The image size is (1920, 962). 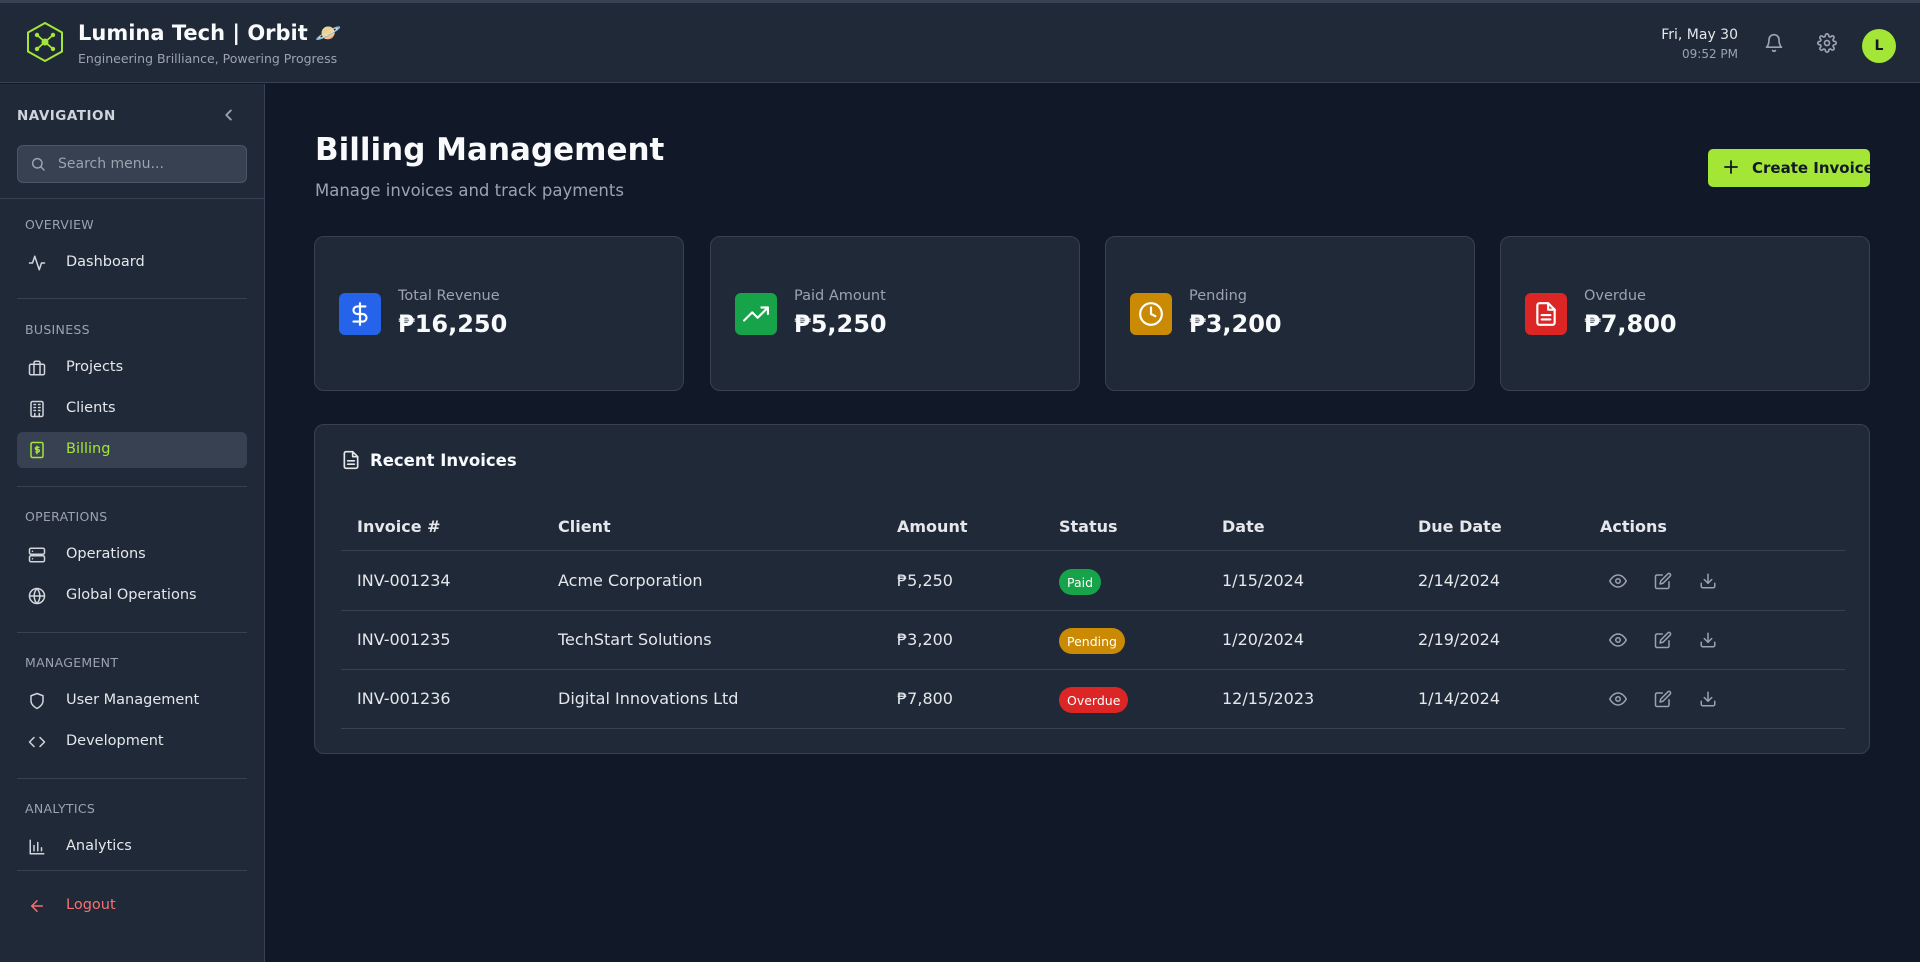 I want to click on search-icon, so click(x=38, y=164).